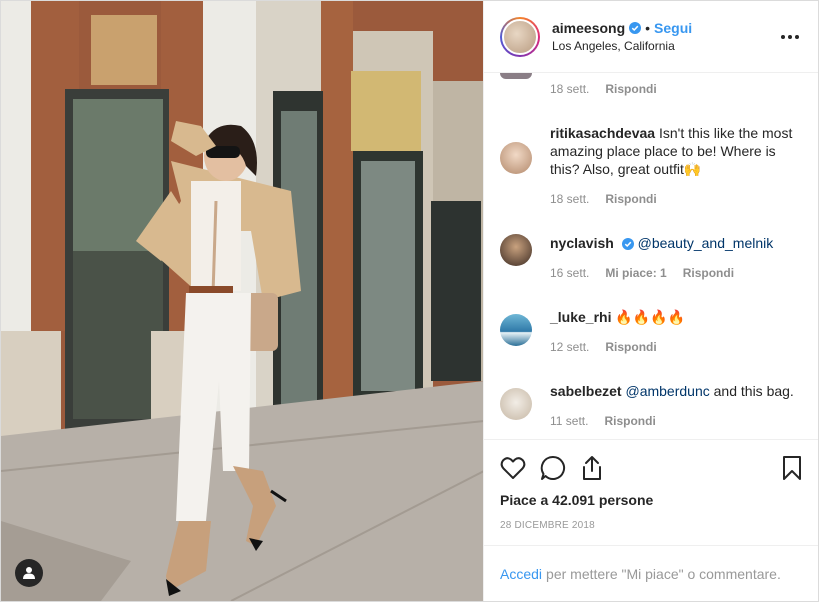 The height and width of the screenshot is (602, 819). What do you see at coordinates (673, 28) in the screenshot?
I see `follow-button: Segui` at bounding box center [673, 28].